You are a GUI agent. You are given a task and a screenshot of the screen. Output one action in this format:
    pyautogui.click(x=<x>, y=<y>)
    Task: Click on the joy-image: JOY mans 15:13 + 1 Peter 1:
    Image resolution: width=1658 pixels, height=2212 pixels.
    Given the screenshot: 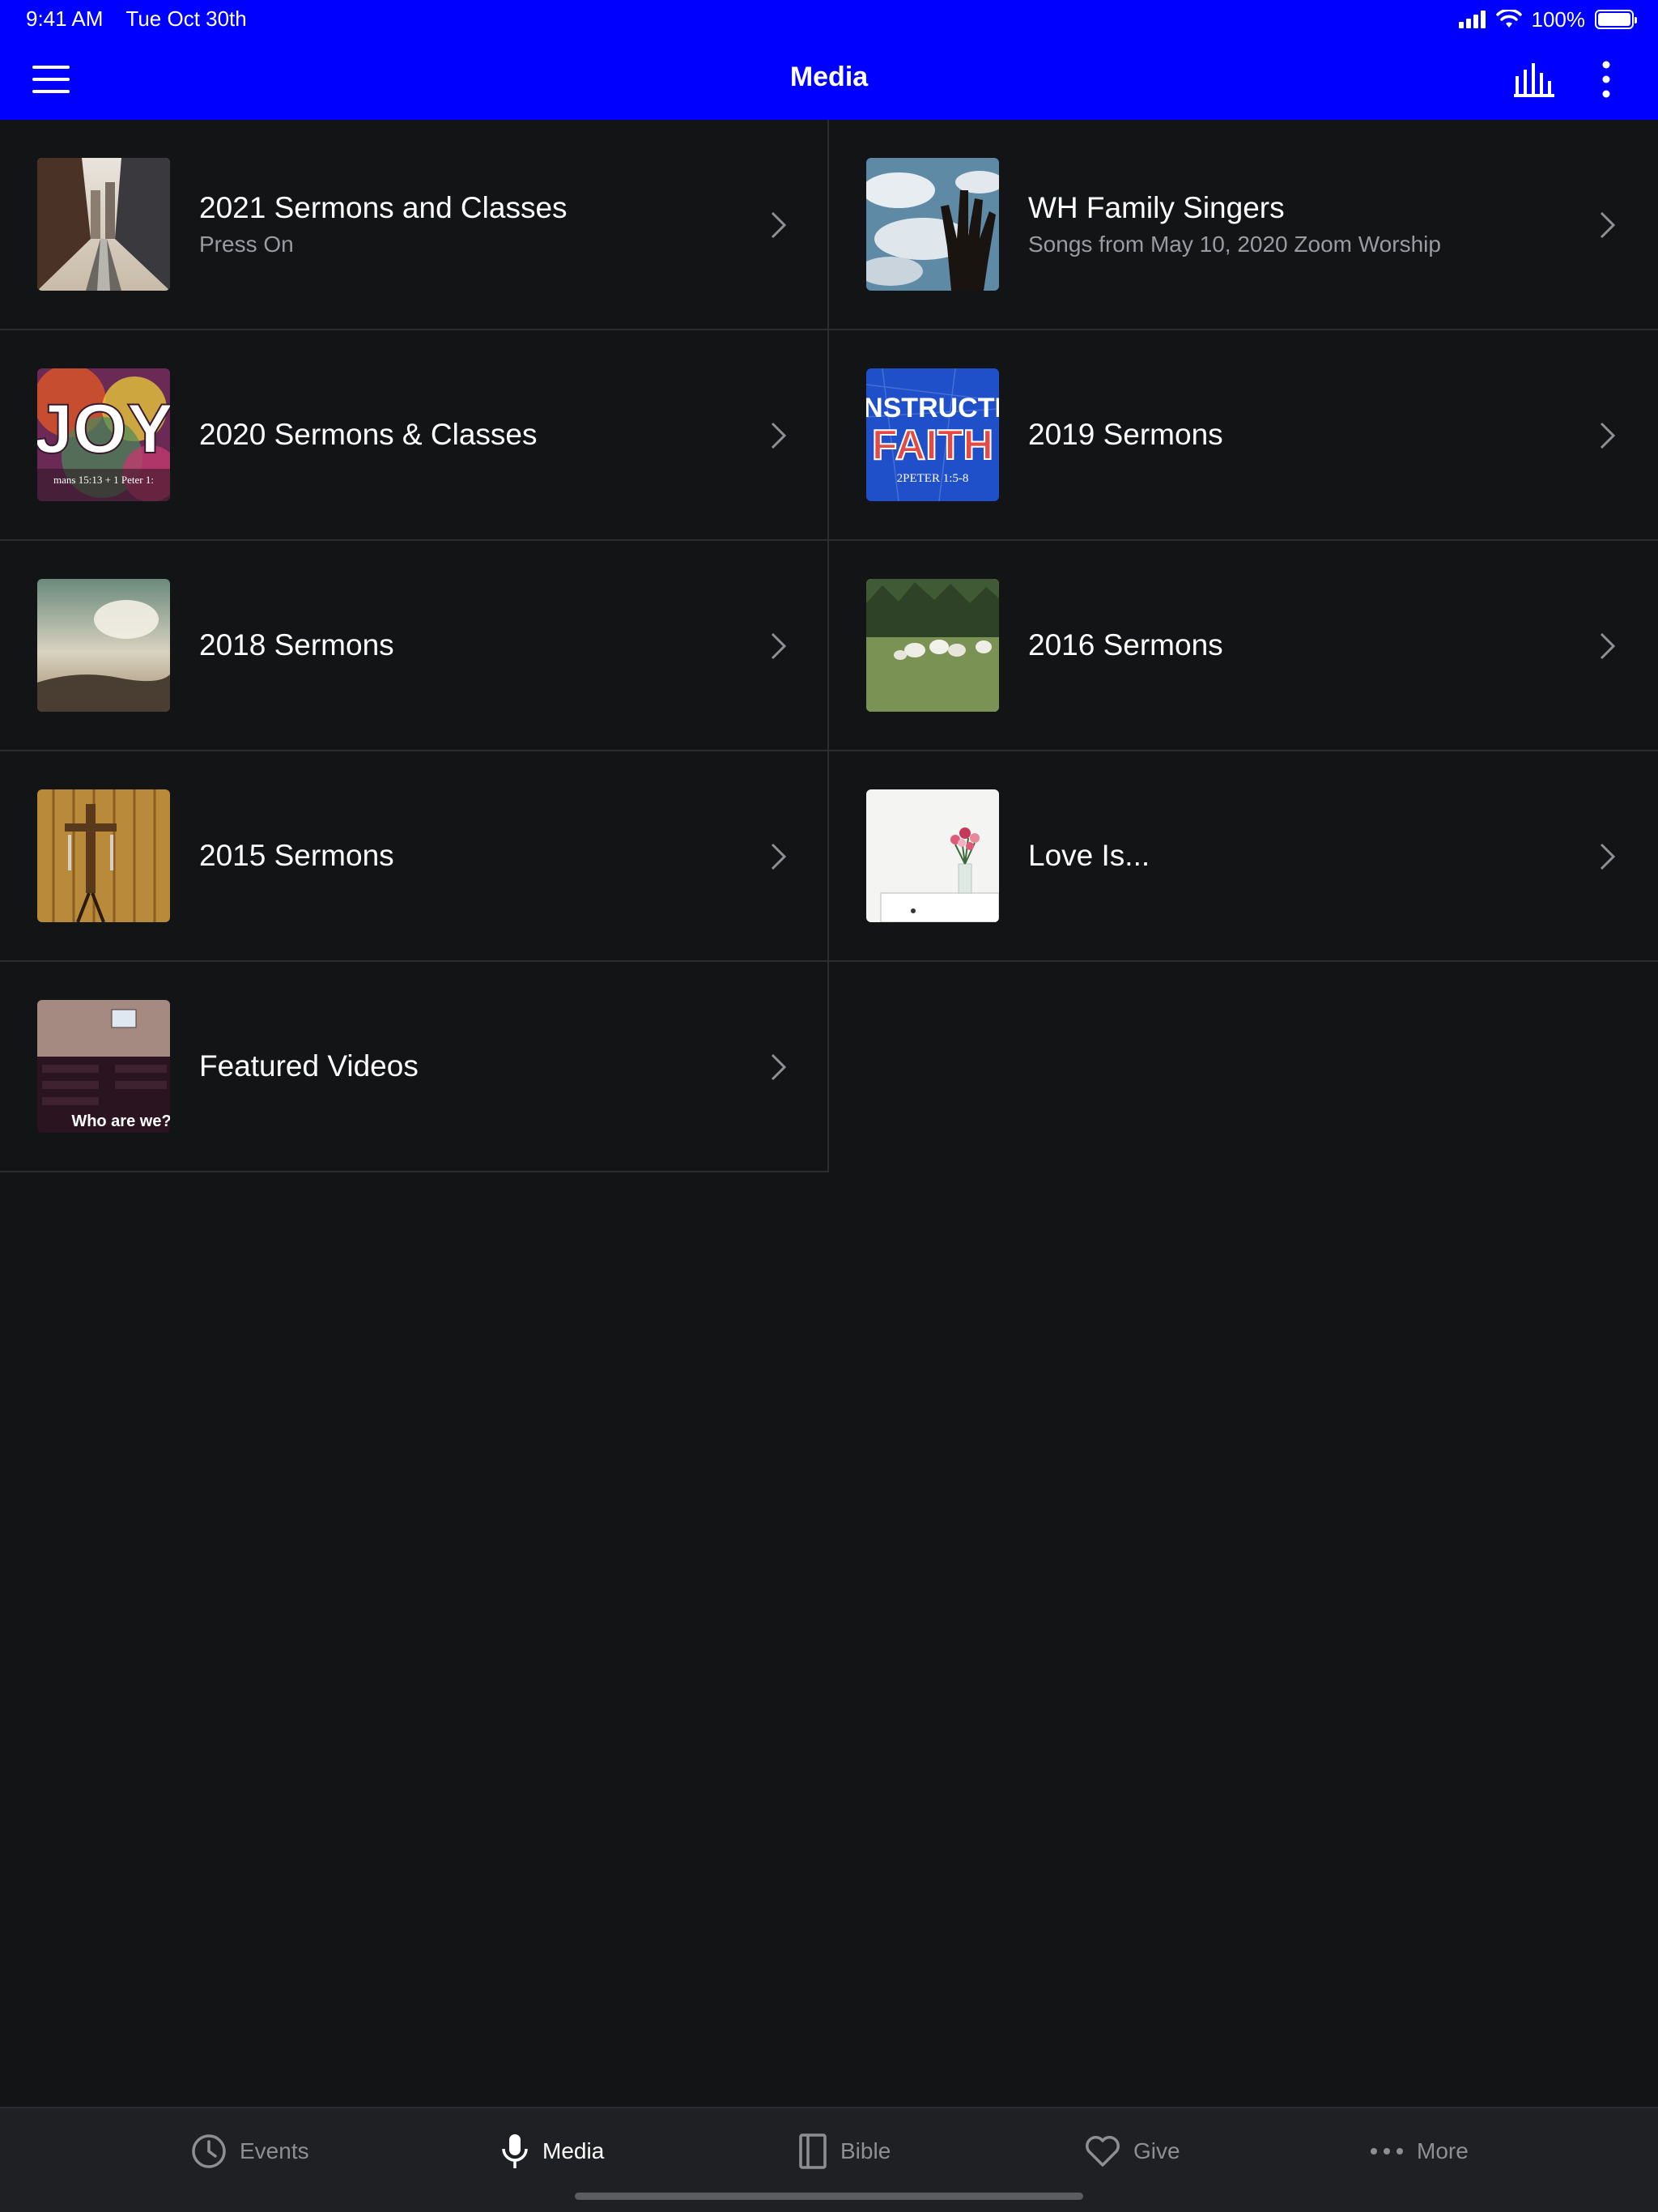 What is the action you would take?
    pyautogui.click(x=103, y=434)
    